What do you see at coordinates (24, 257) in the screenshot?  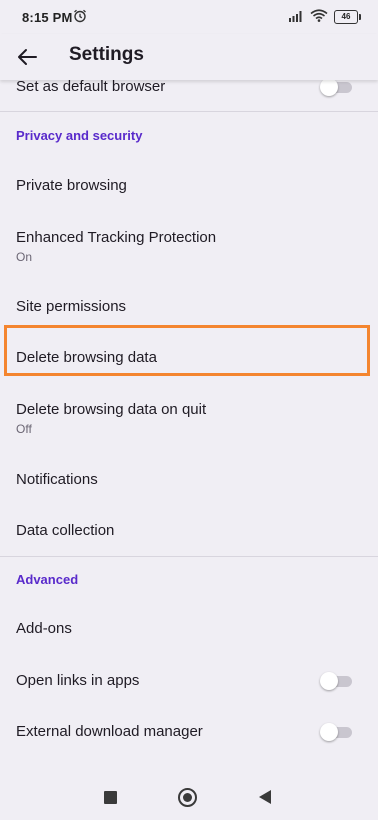 I see `tracking-protection-status: On` at bounding box center [24, 257].